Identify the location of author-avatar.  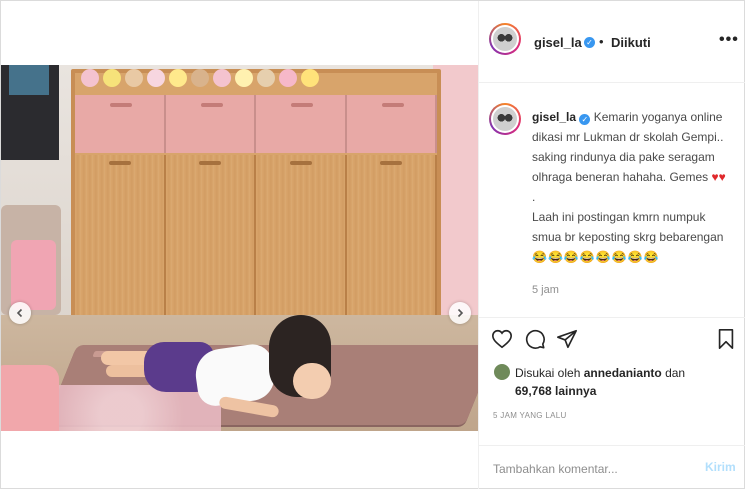
(505, 39).